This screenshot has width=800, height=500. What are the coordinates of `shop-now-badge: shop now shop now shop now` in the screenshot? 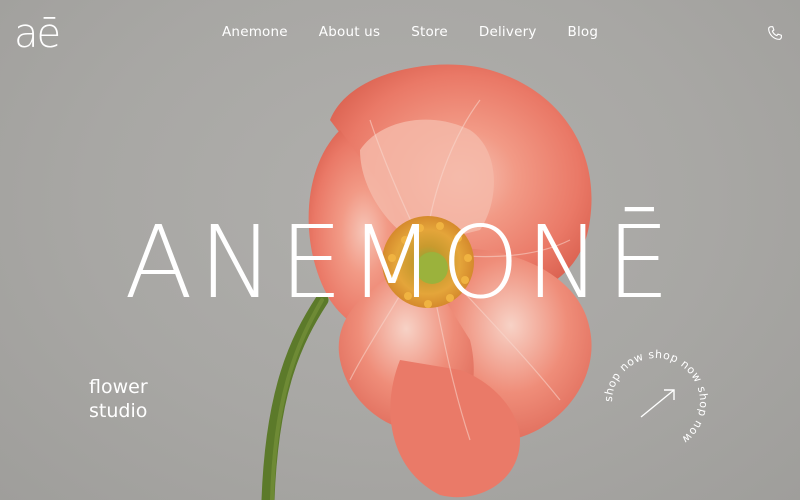 It's located at (656, 402).